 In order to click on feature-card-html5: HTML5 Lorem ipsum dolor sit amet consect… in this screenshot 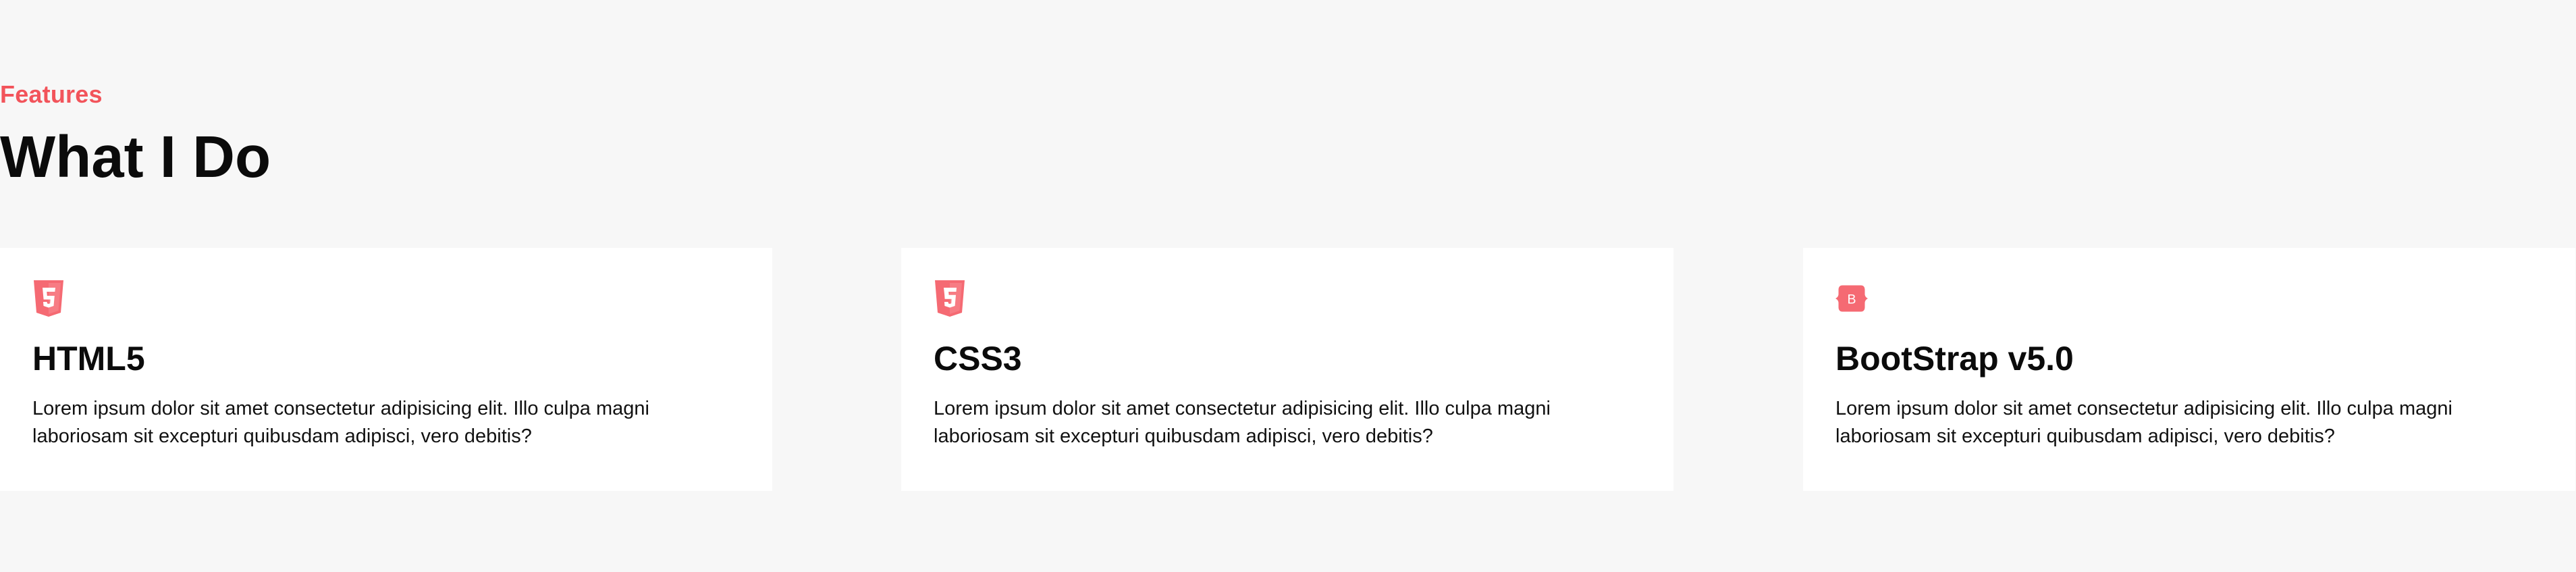, I will do `click(386, 370)`.